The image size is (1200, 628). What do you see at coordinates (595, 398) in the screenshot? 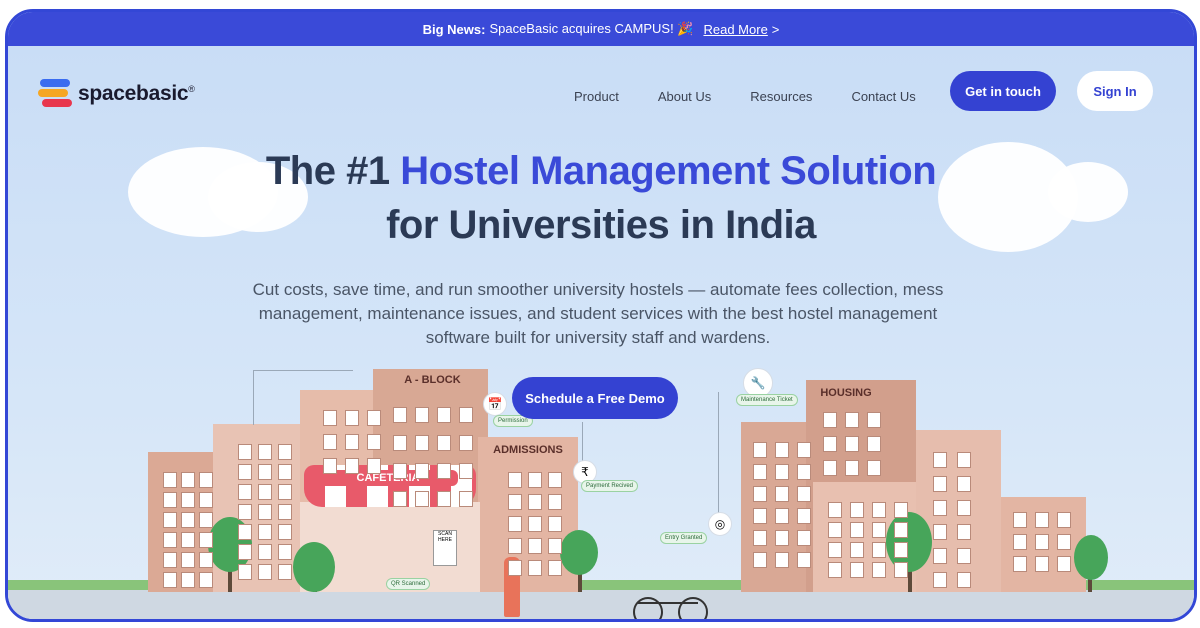
I see `schedule-demo-button: Schedule a Free Demo` at bounding box center [595, 398].